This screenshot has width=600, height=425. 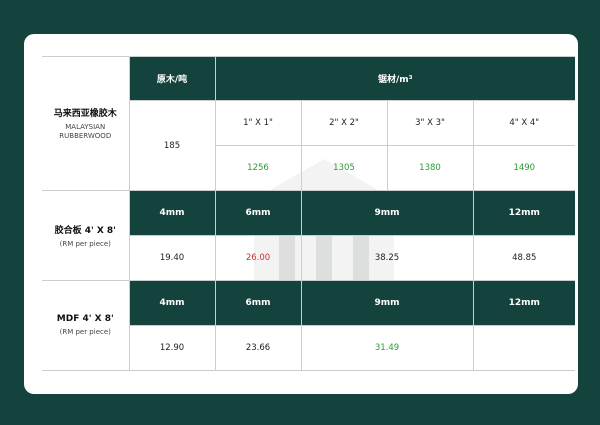 I want to click on log-header: 原木/吨, so click(x=172, y=78).